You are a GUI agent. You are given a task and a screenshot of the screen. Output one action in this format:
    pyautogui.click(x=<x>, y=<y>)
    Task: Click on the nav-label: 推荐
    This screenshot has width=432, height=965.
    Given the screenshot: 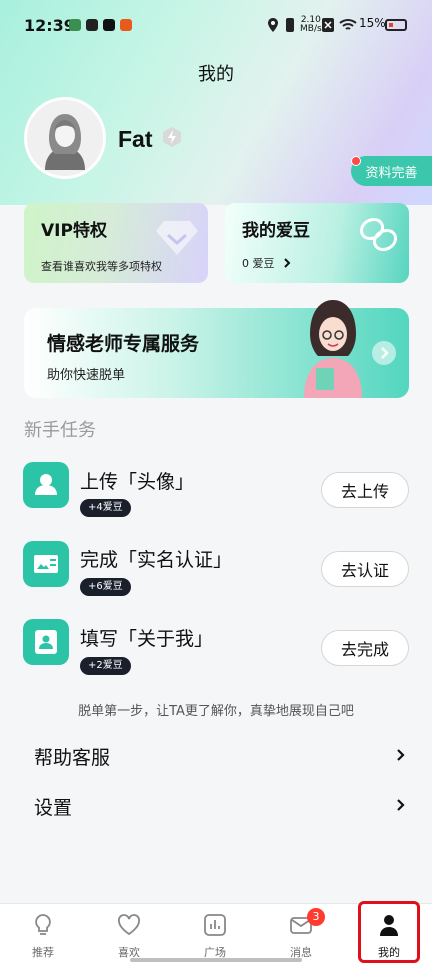 What is the action you would take?
    pyautogui.click(x=43, y=952)
    